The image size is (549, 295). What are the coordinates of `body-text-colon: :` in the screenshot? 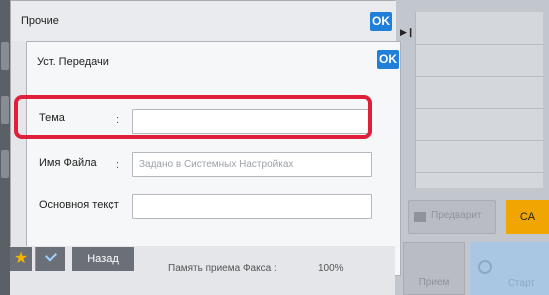 It's located at (112, 206).